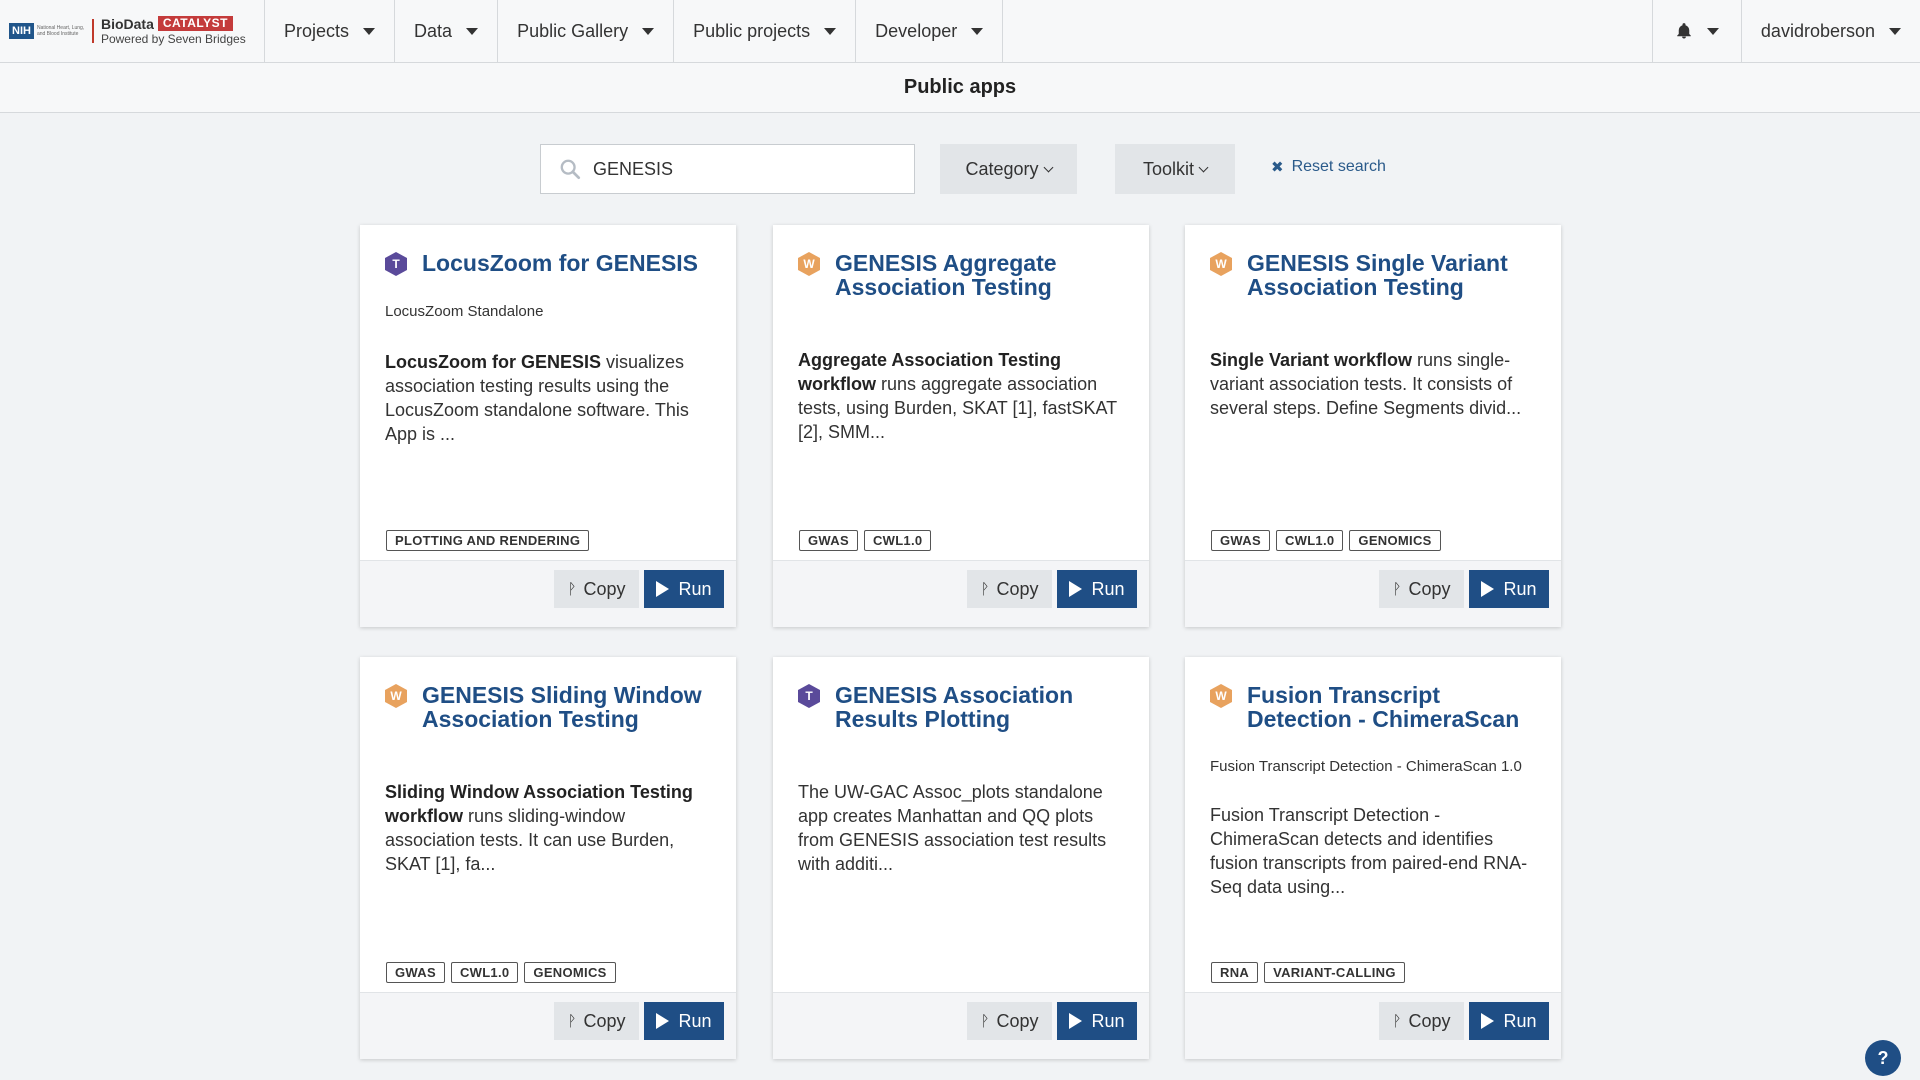  I want to click on notifications-menu, so click(1697, 31).